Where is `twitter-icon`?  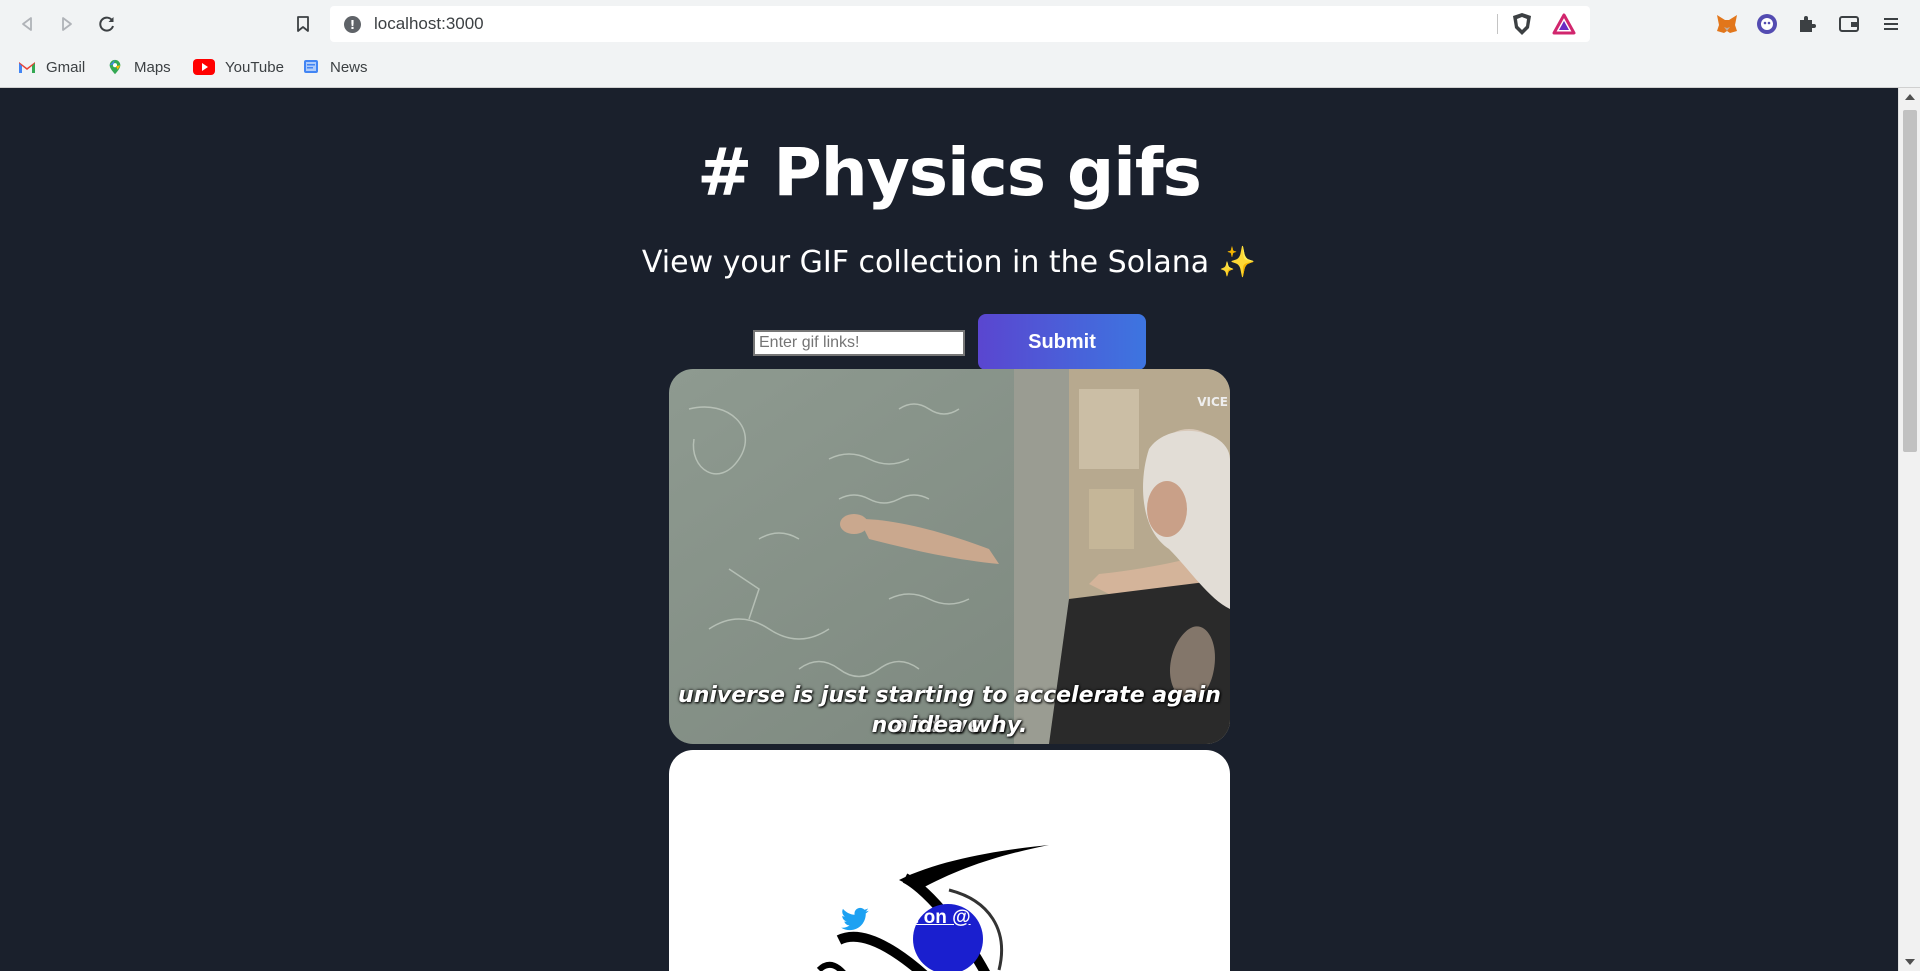
twitter-icon is located at coordinates (855, 919).